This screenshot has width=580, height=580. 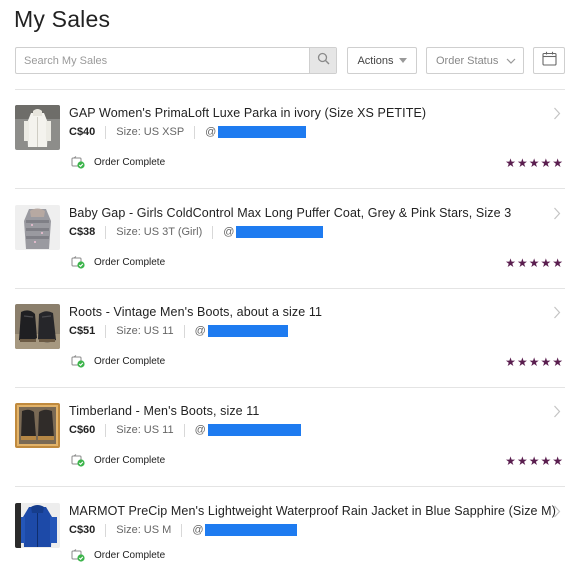 What do you see at coordinates (188, 132) in the screenshot?
I see `item-meta: C$40 Size: US XSP @` at bounding box center [188, 132].